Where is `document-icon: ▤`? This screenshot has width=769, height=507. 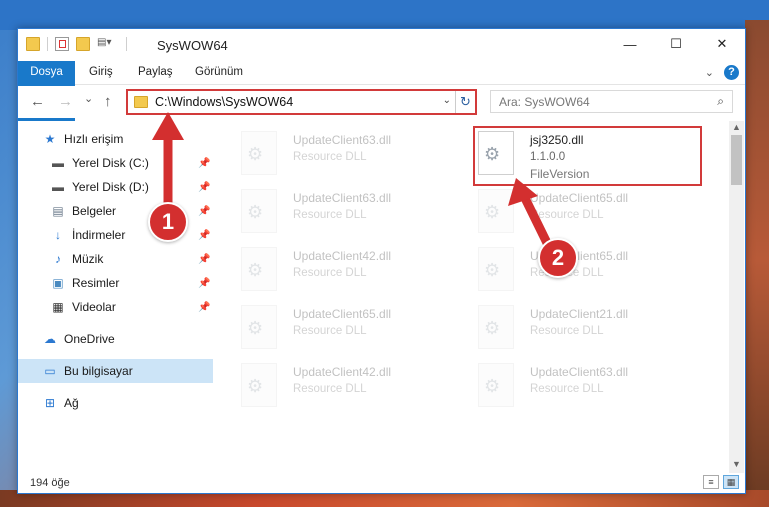 document-icon: ▤ is located at coordinates (58, 211).